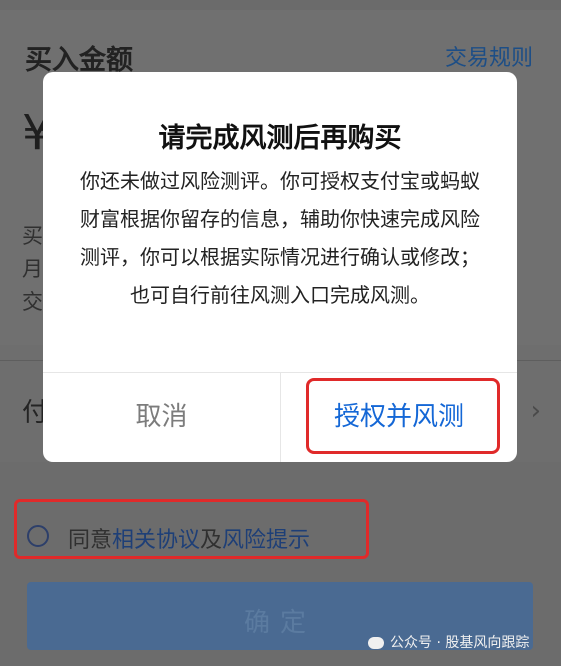 The height and width of the screenshot is (666, 561). I want to click on top-strip, so click(280, 5).